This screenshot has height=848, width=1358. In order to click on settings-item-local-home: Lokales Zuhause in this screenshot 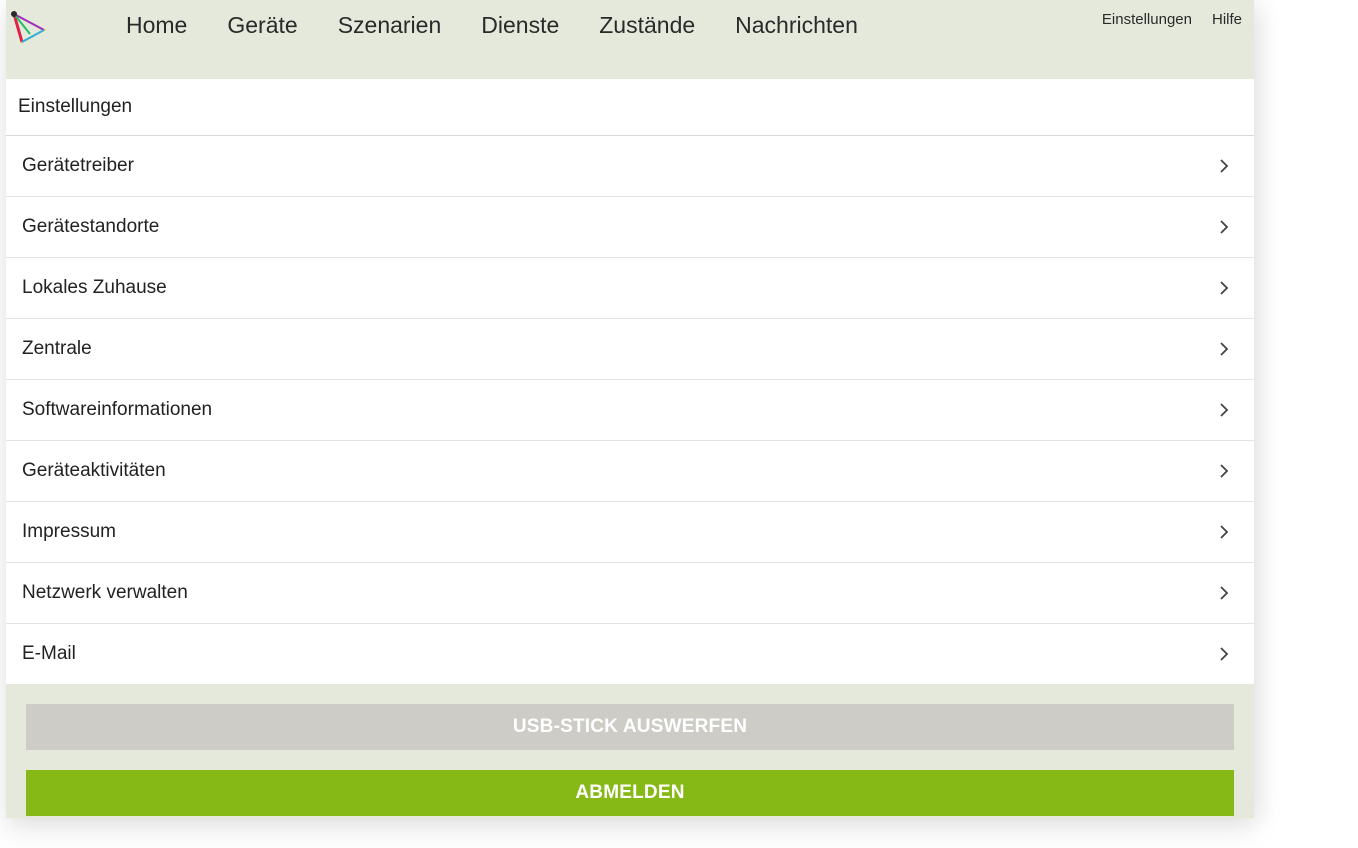, I will do `click(630, 288)`.